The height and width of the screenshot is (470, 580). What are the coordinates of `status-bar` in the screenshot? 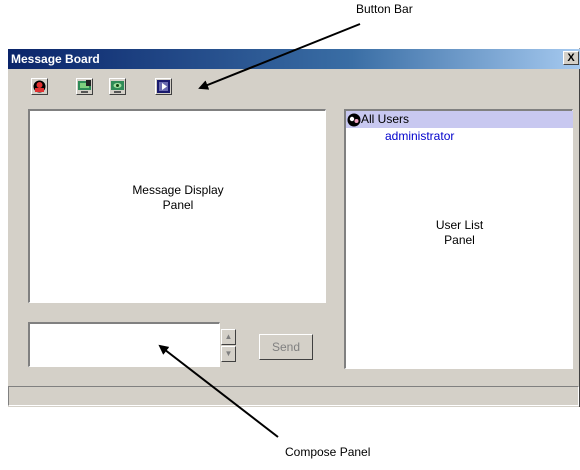 It's located at (293, 396).